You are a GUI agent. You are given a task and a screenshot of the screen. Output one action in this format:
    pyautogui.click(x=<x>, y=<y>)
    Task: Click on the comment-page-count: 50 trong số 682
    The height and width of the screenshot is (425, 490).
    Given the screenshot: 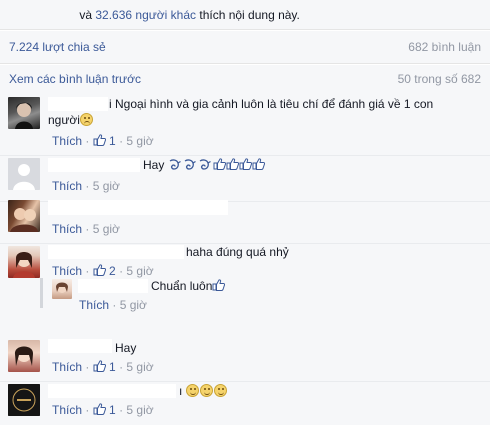 What is the action you would take?
    pyautogui.click(x=439, y=79)
    